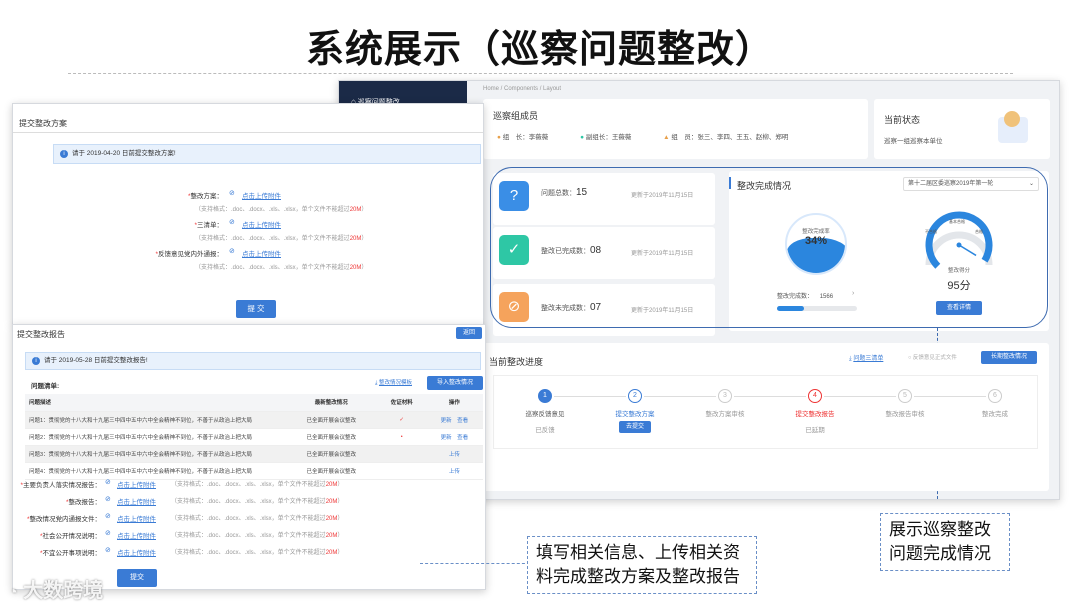 The image size is (1080, 608). Describe the element at coordinates (905, 414) in the screenshot. I see `step-label: 整改报告审核` at that location.